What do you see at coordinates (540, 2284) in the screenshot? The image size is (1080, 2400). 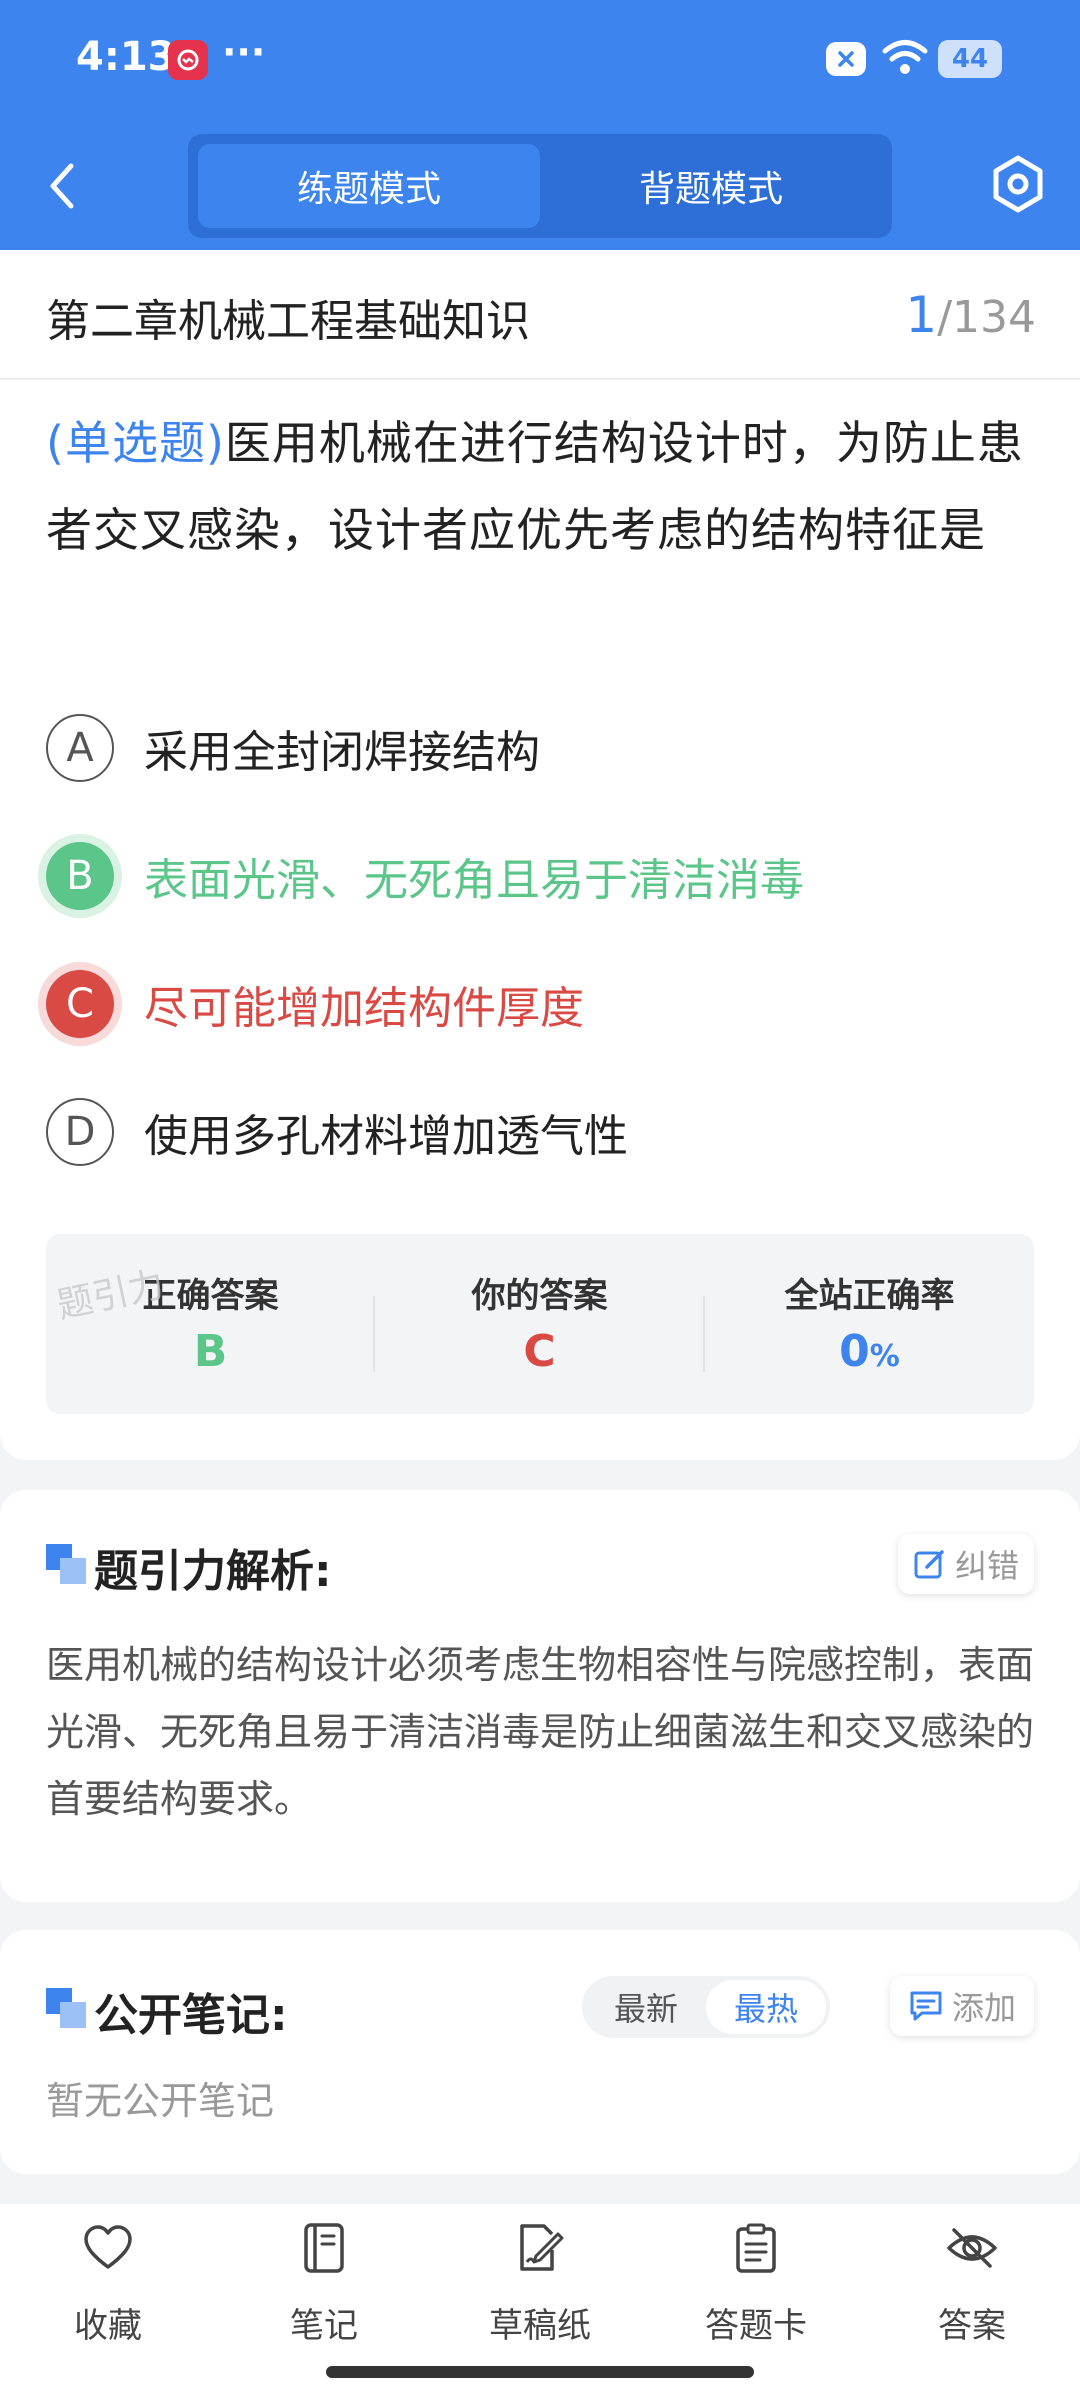 I see `draft-paper-button: 草稿纸` at bounding box center [540, 2284].